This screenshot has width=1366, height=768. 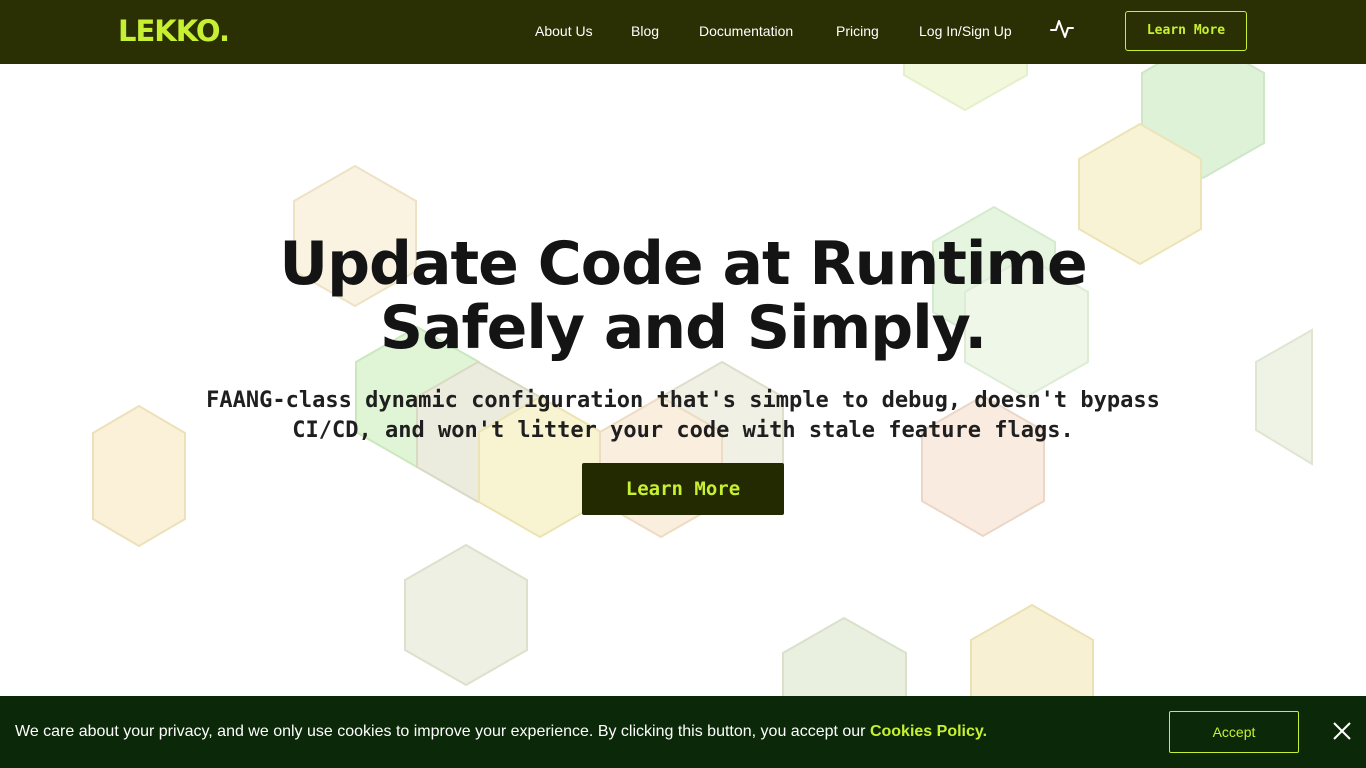 What do you see at coordinates (928, 731) in the screenshot?
I see `cookies-policy-link: Cookies Policy.` at bounding box center [928, 731].